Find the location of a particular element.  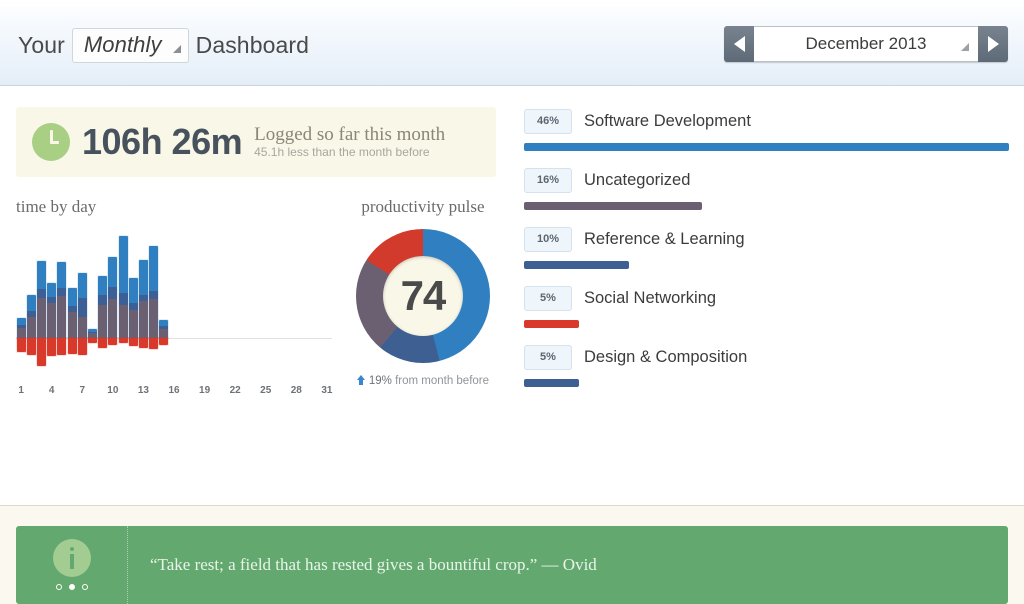

range-select-label: Monthly is located at coordinates (122, 44).